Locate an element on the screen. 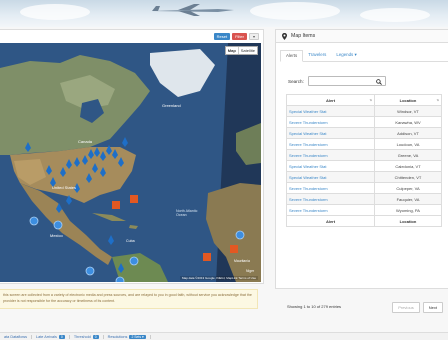 Image resolution: width=448 pixels, height=340 pixels. table-row: Severe Thunderstorm Wyoming, PA is located at coordinates (364, 210).